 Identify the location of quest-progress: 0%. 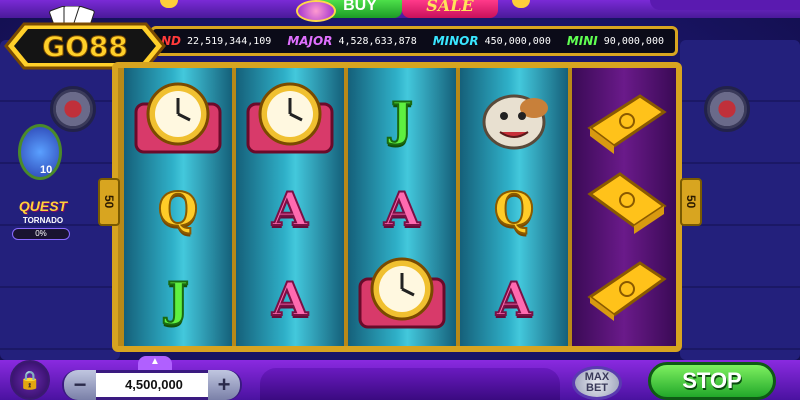
(41, 234).